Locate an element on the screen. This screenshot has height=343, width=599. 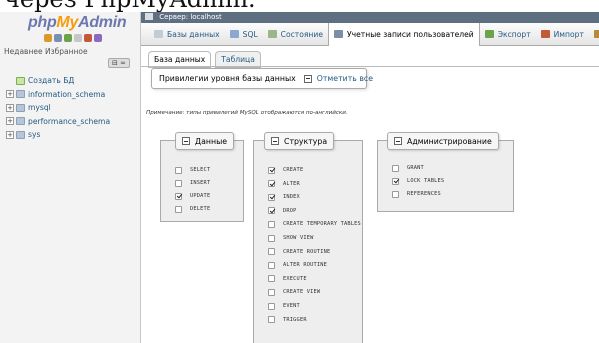
privilege-drop: DROP is located at coordinates (282, 211).